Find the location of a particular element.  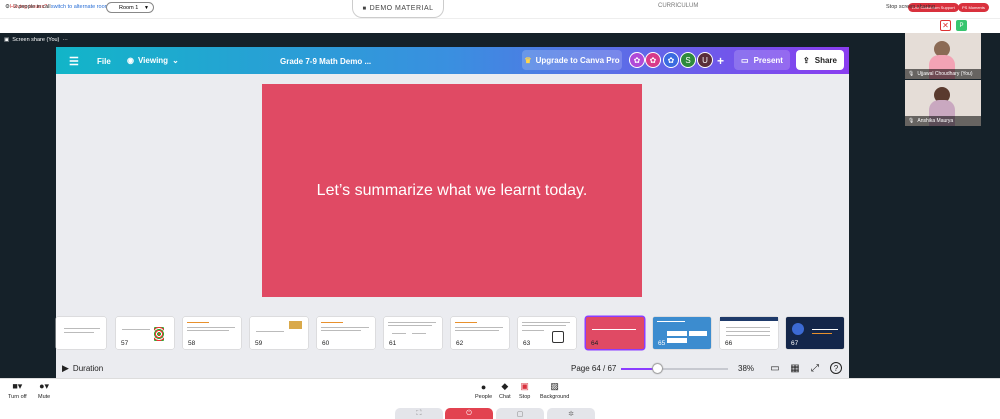

screen-share-title: Screen share (You) is located at coordinates (36, 40).